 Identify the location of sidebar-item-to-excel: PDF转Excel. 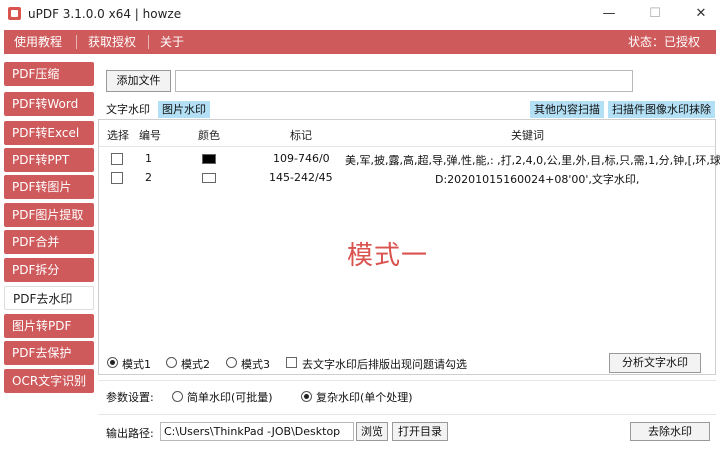
(49, 133).